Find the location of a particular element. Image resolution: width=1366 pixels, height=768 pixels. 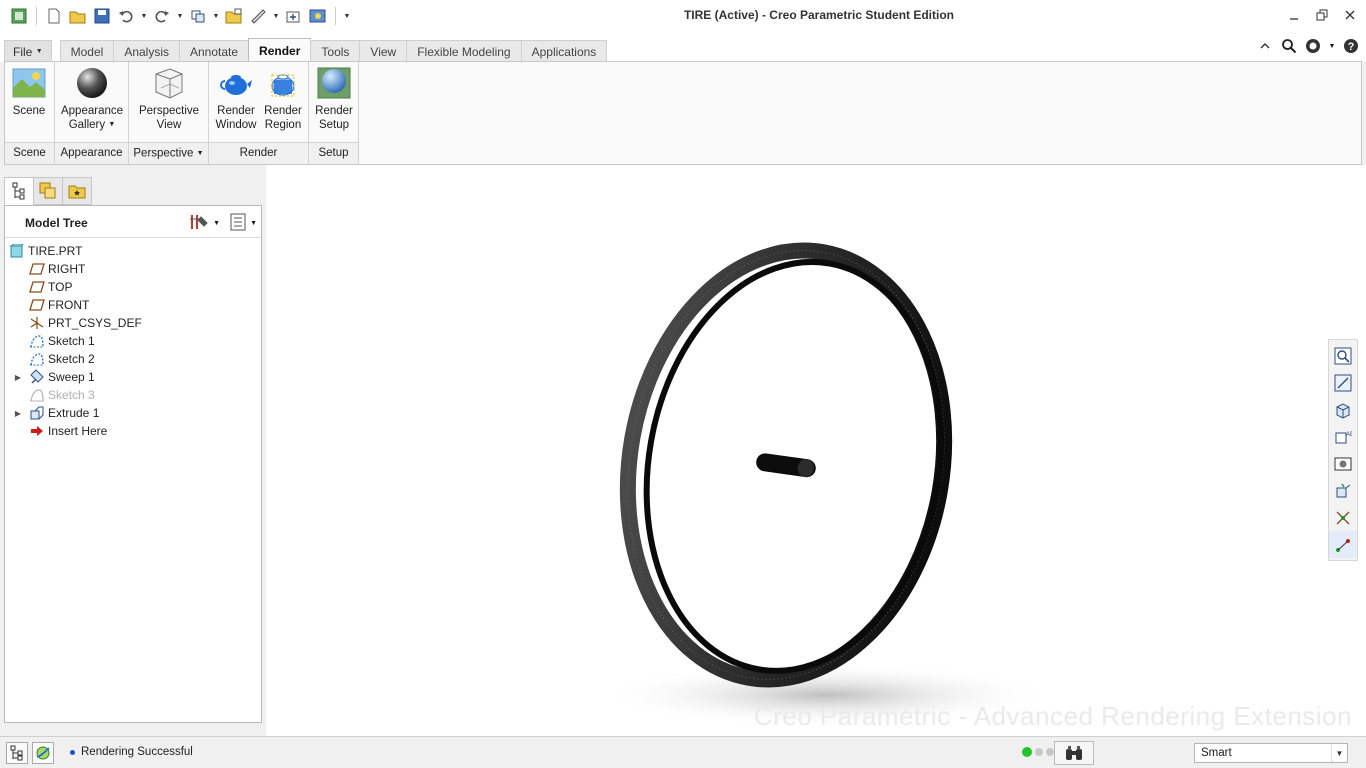

extrude-icon is located at coordinates (37, 413).